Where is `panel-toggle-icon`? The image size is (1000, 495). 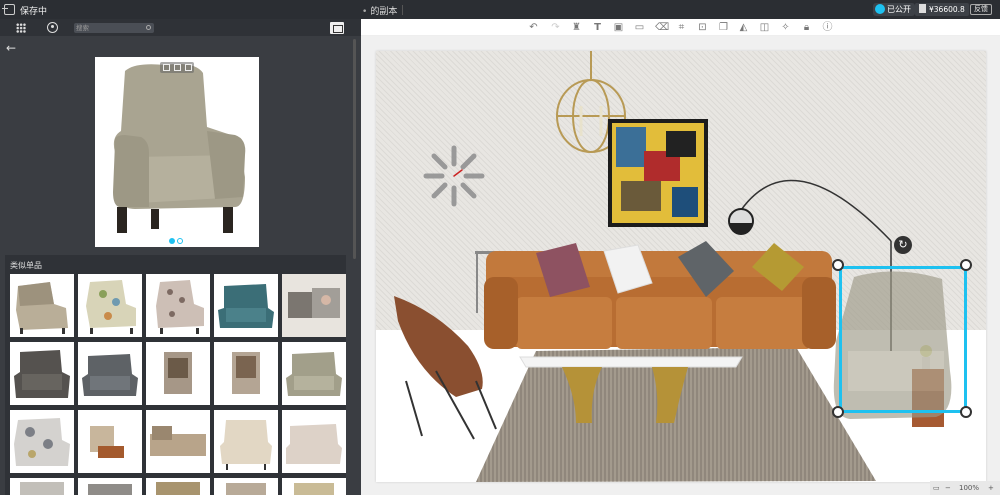
panel-toggle-icon is located at coordinates (337, 28).